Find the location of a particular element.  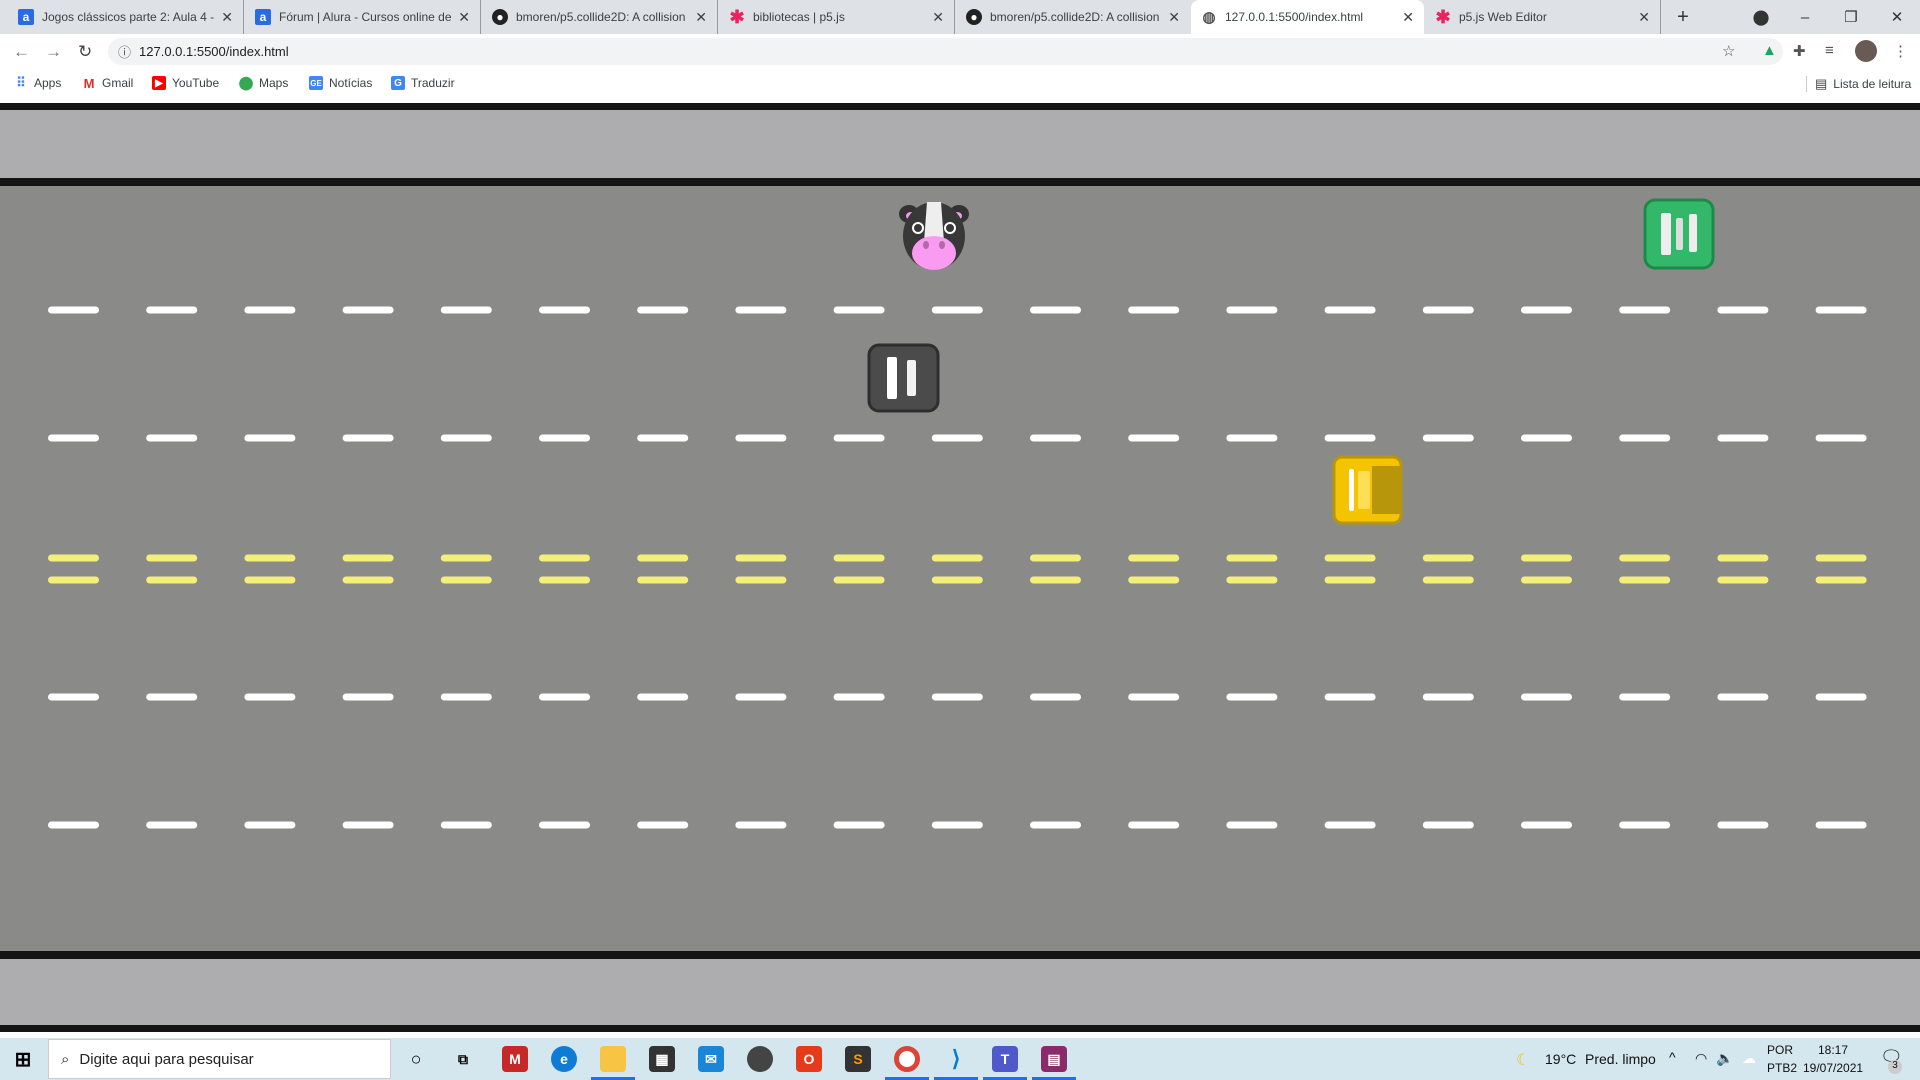

keyboard-layout: PTB2 is located at coordinates (1782, 1068).